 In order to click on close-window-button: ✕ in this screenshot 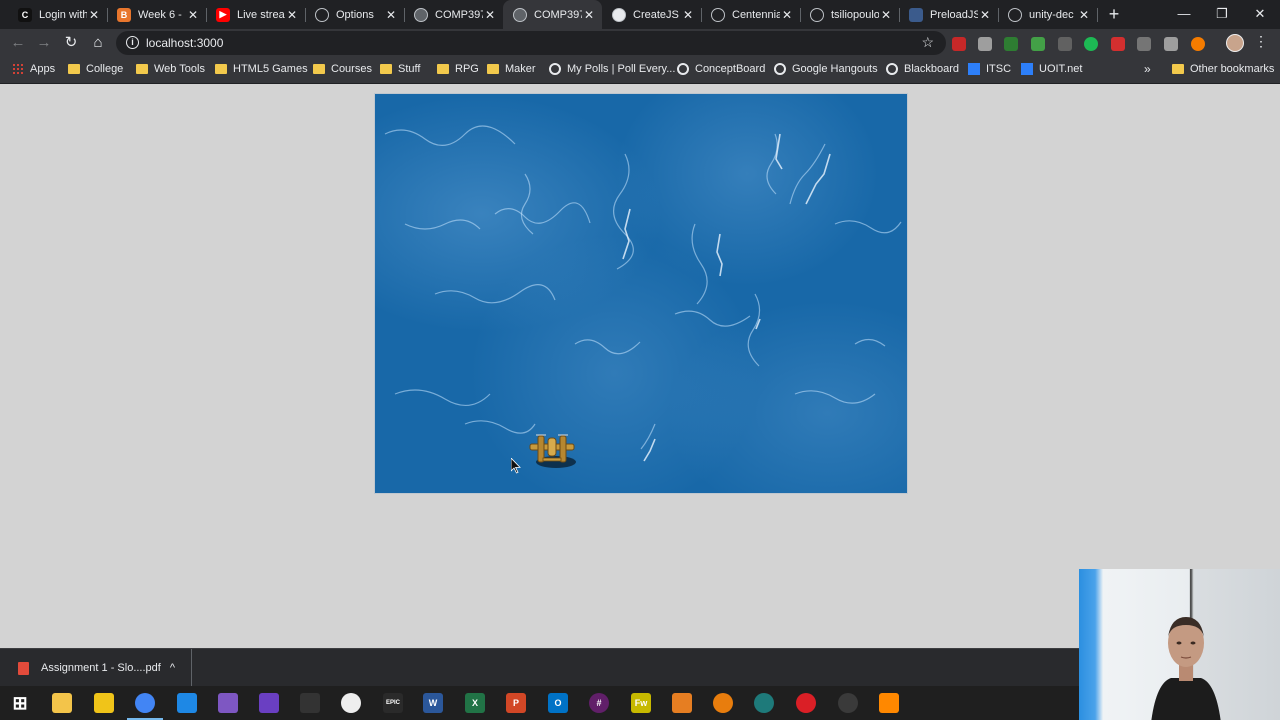, I will do `click(1260, 14)`.